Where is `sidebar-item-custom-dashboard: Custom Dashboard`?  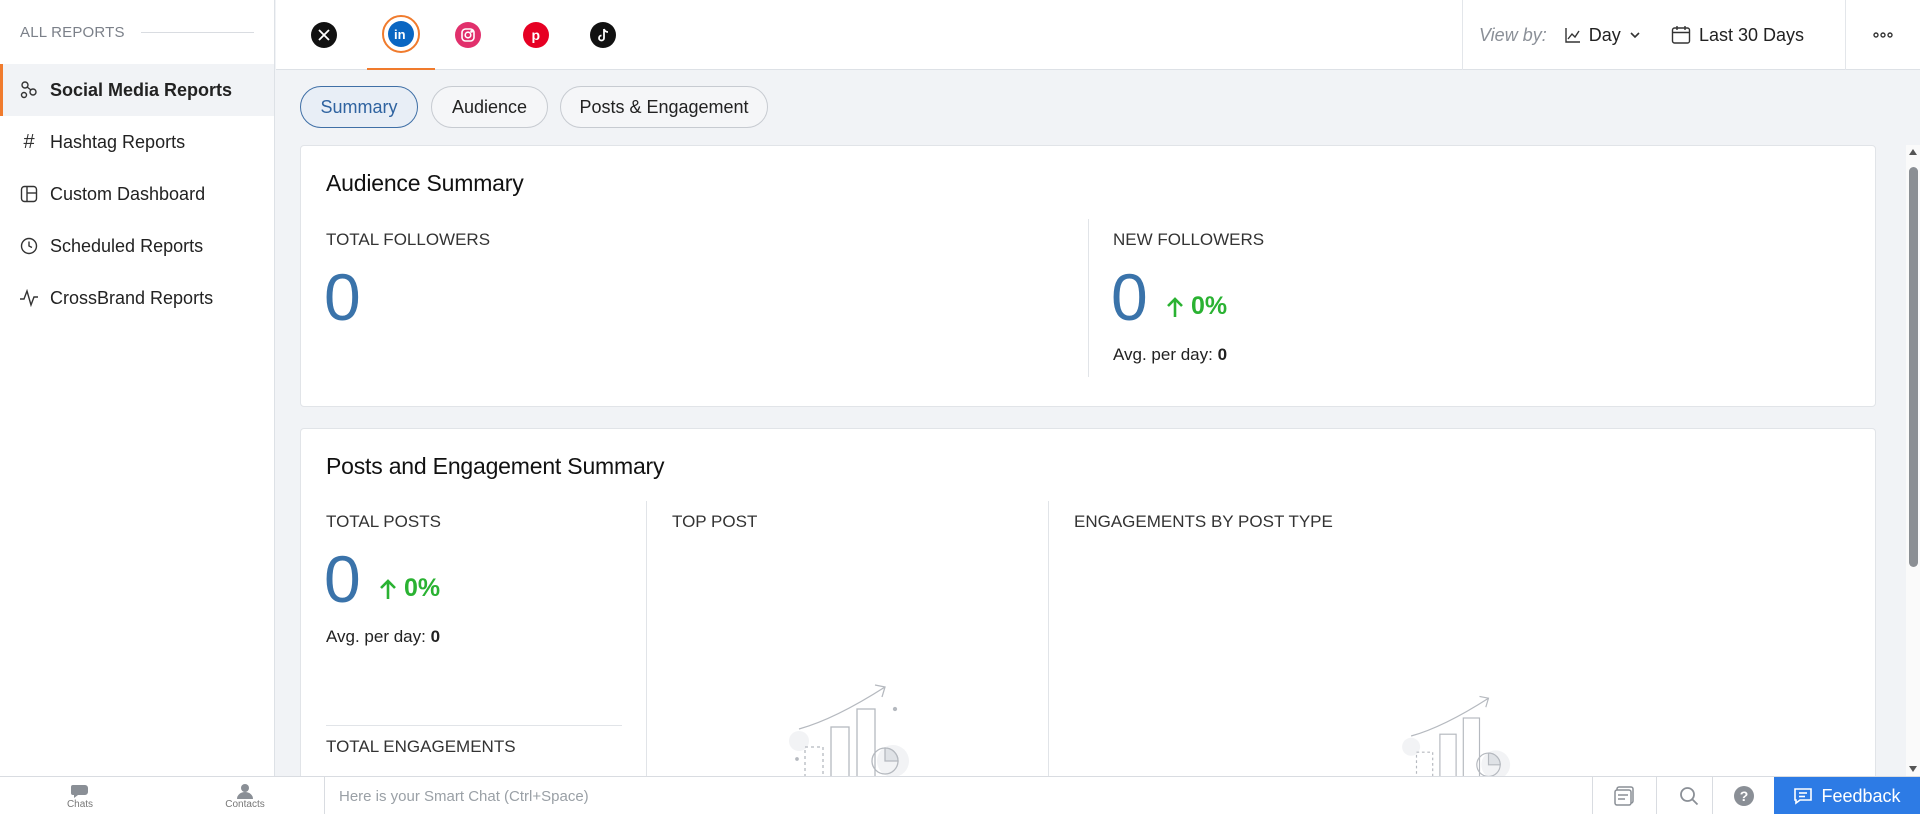
sidebar-item-custom-dashboard: Custom Dashboard is located at coordinates (137, 194).